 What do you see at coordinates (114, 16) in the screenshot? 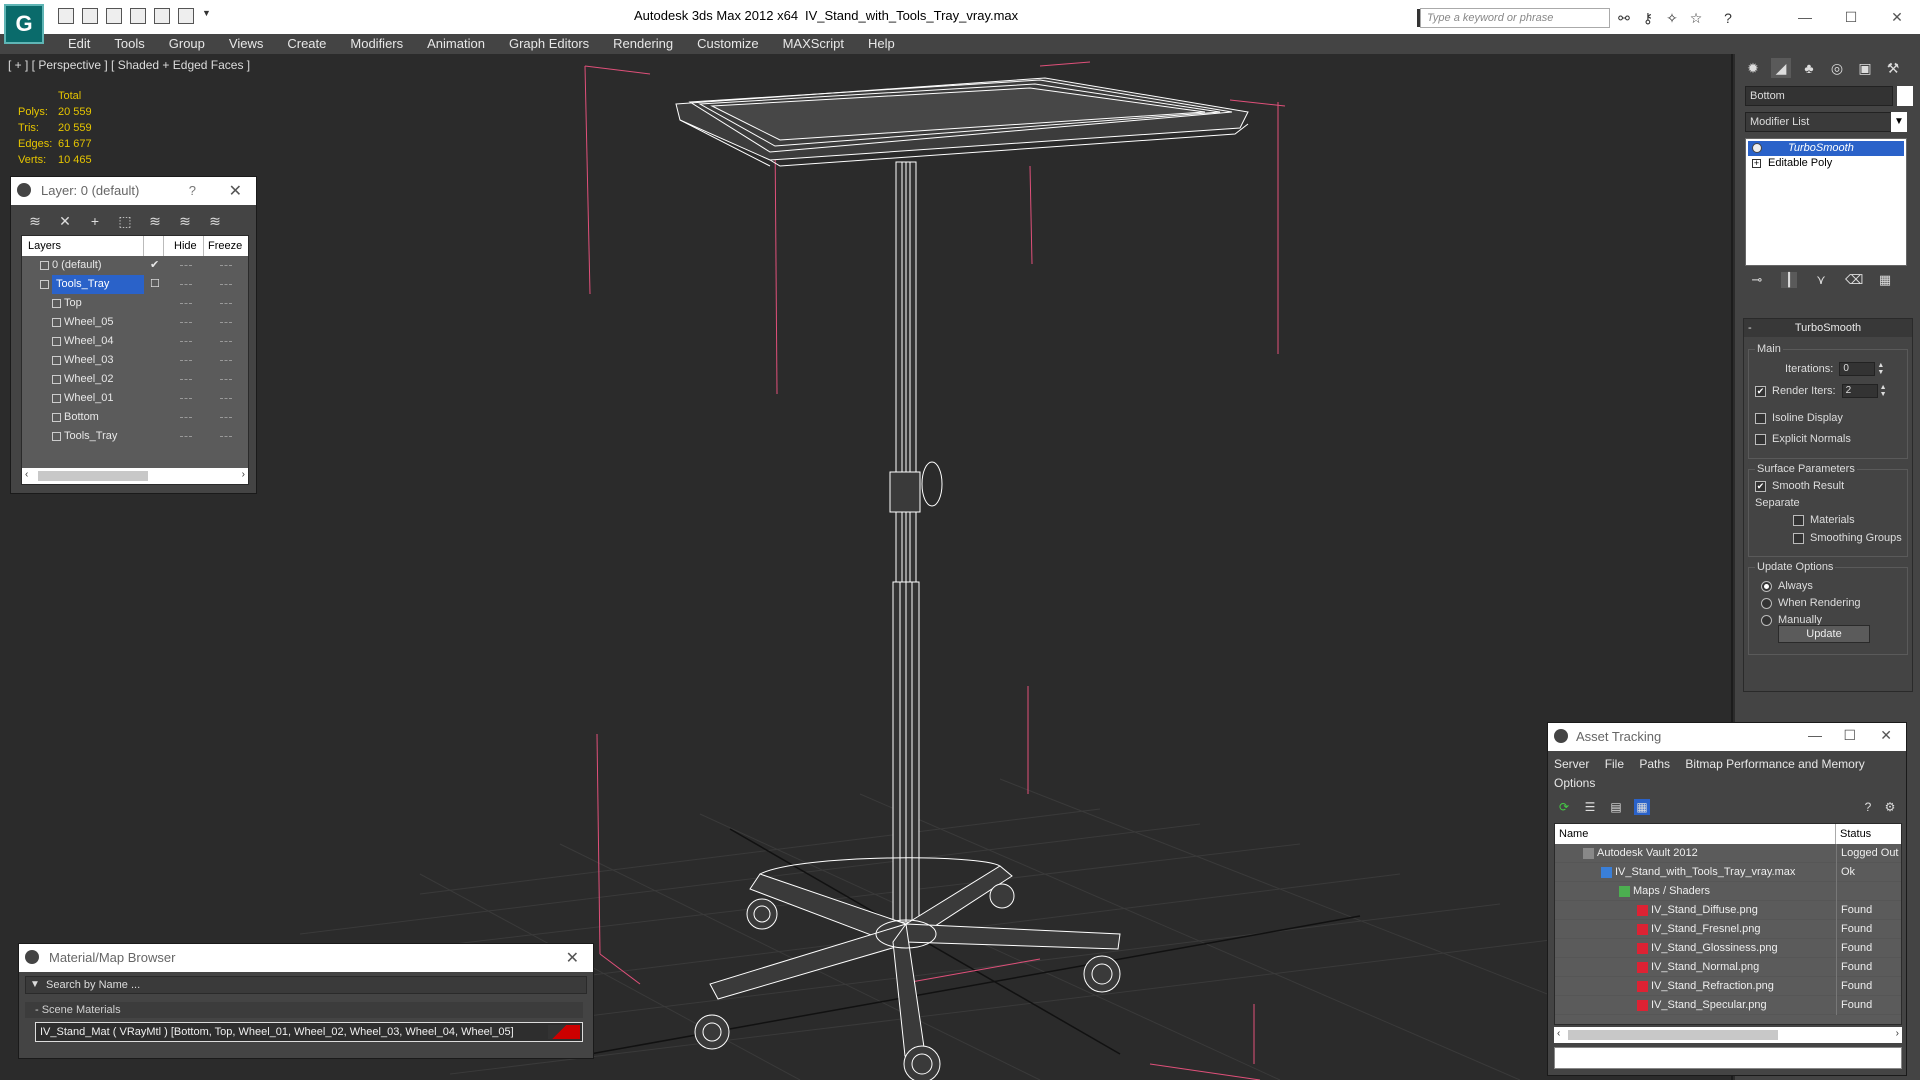
I see `new-file-icon` at bounding box center [114, 16].